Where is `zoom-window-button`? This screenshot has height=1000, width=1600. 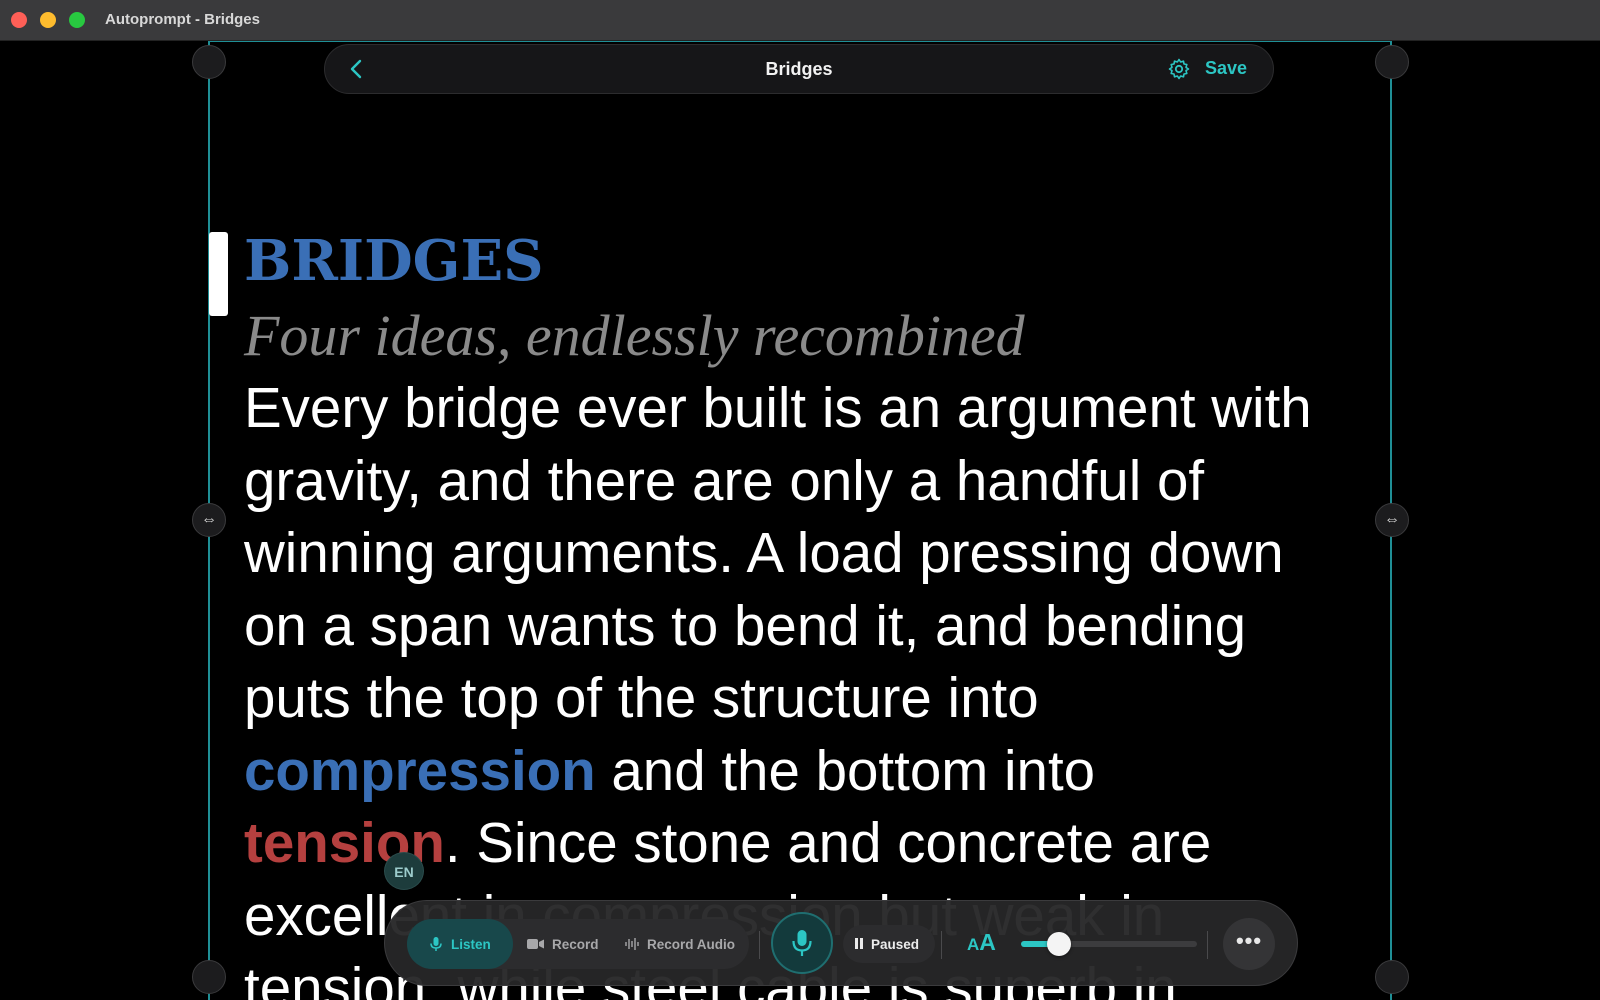 zoom-window-button is located at coordinates (77, 20).